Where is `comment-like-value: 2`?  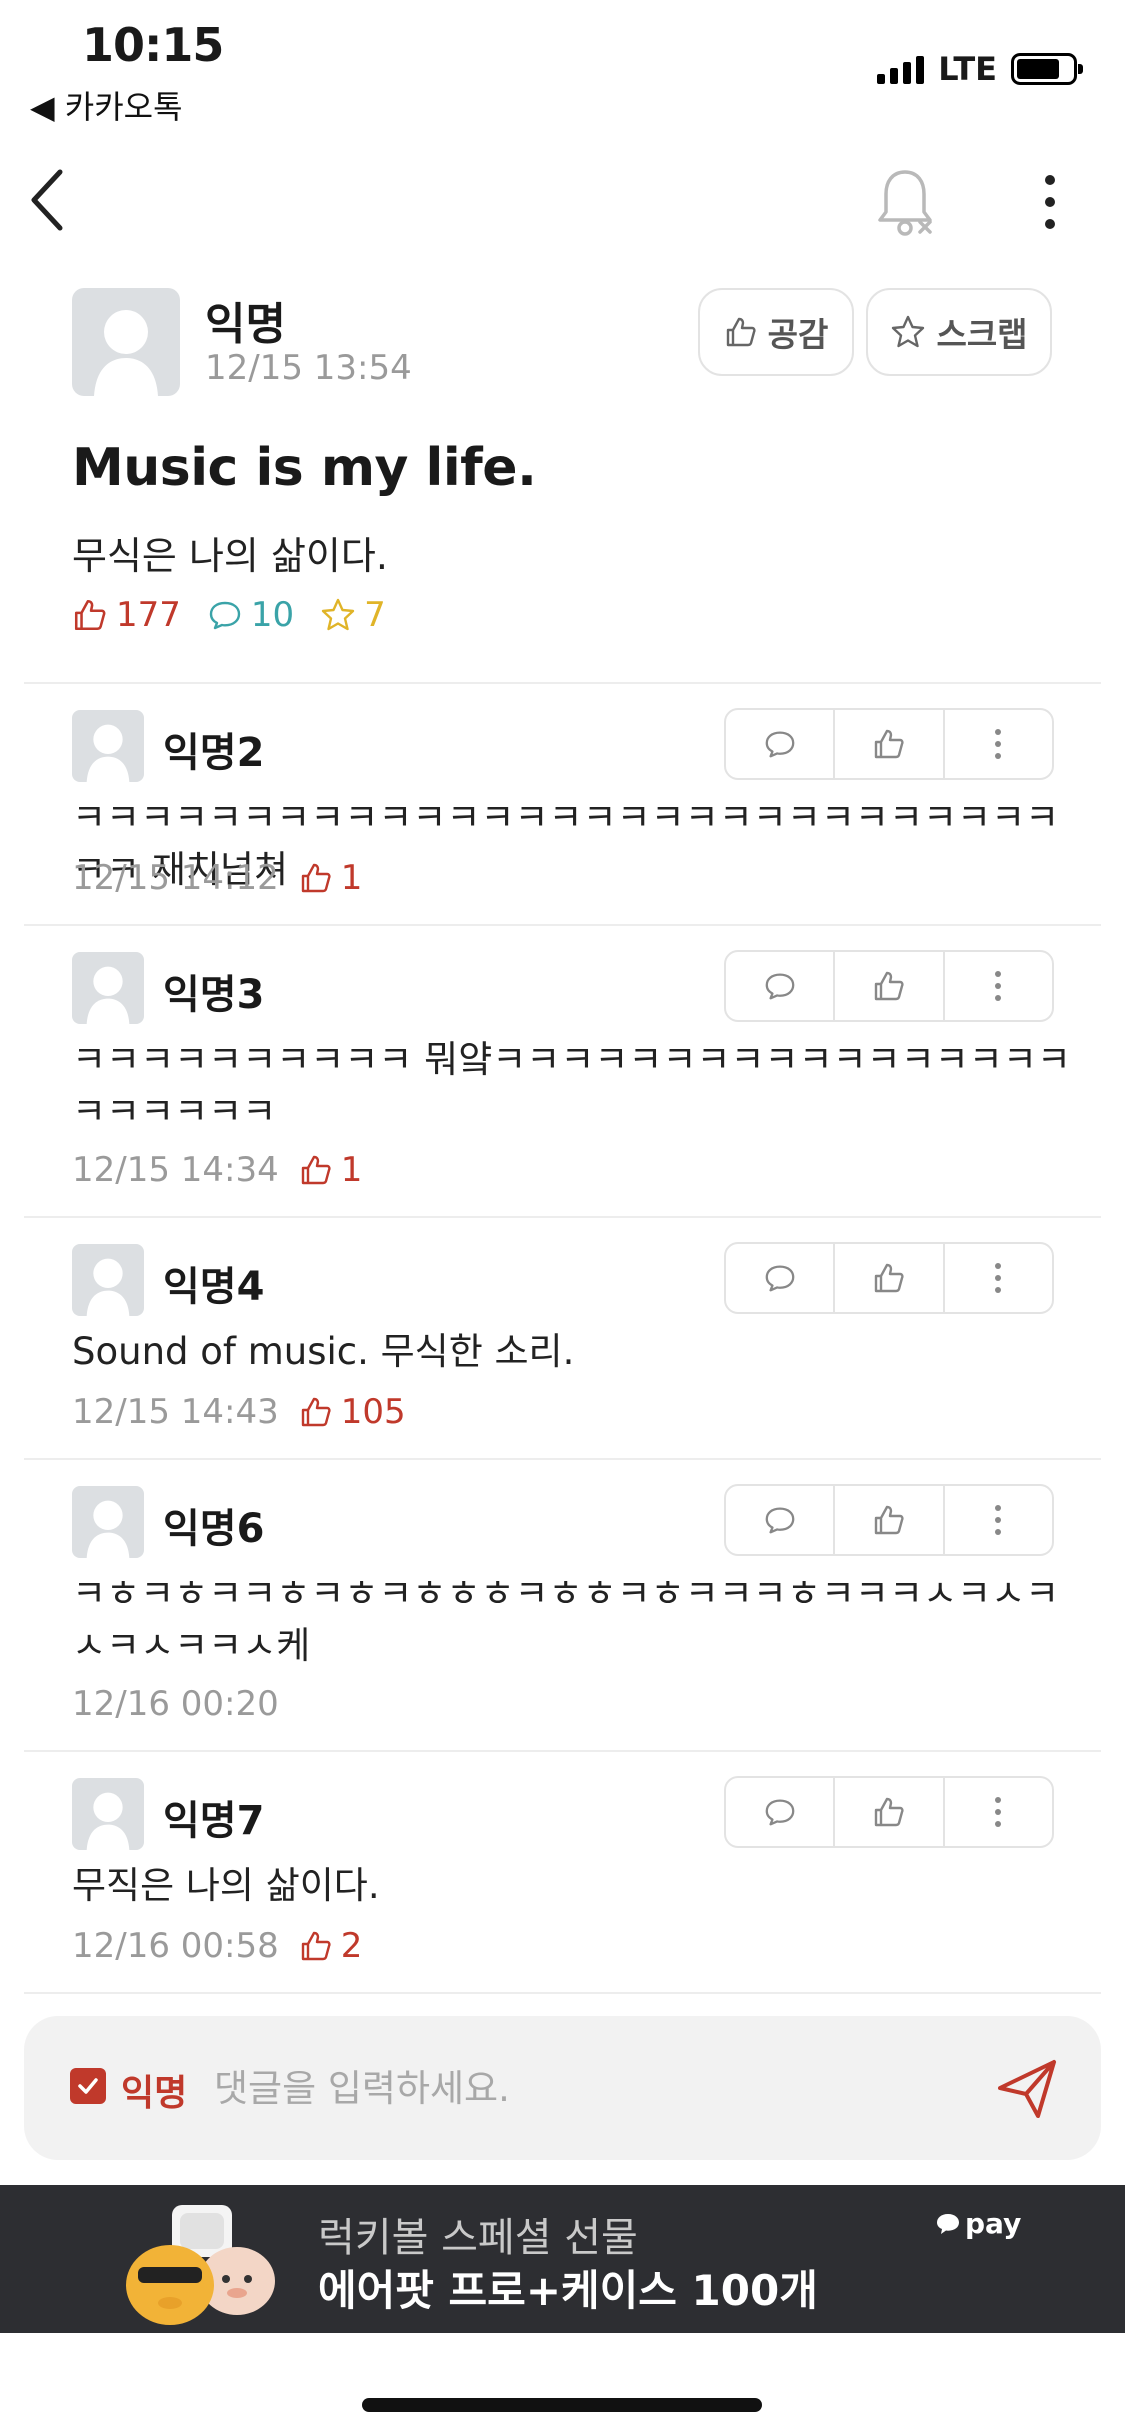 comment-like-value: 2 is located at coordinates (351, 1946).